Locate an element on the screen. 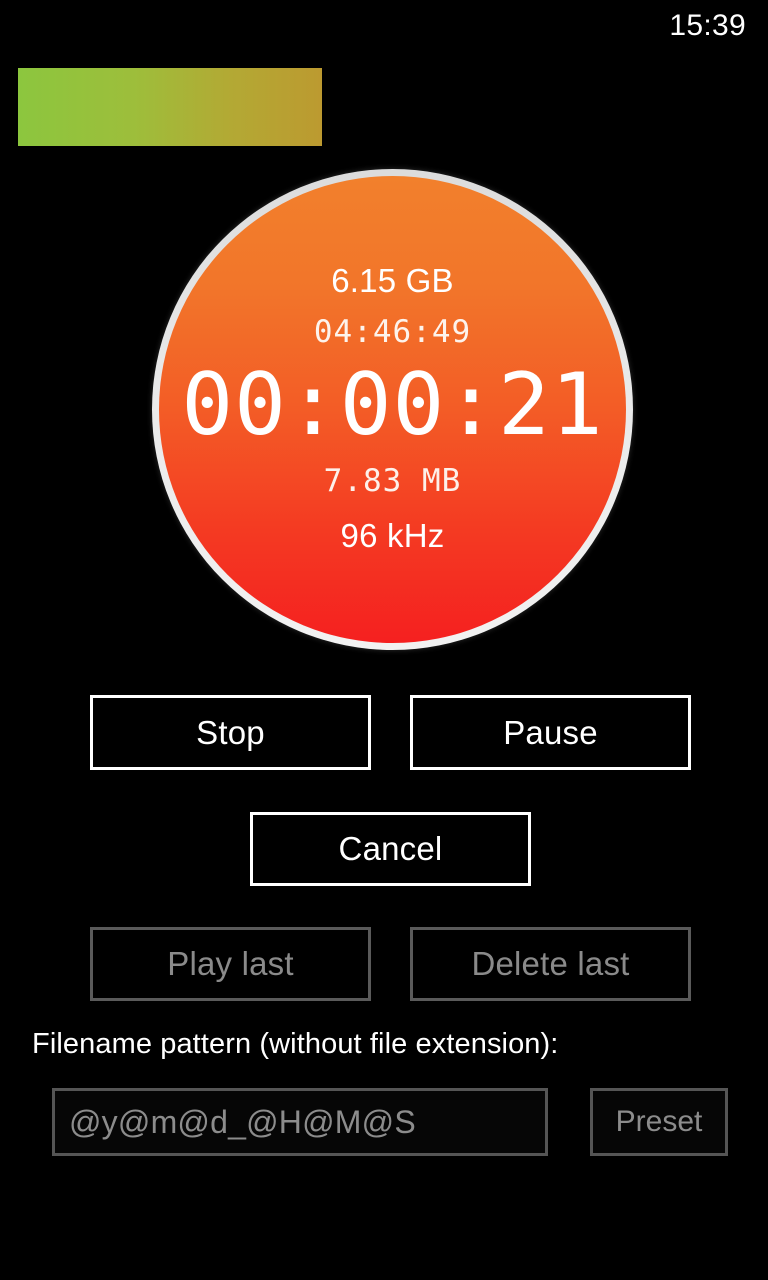 The height and width of the screenshot is (1280, 768). status-bar-clock: 15:39 is located at coordinates (707, 25).